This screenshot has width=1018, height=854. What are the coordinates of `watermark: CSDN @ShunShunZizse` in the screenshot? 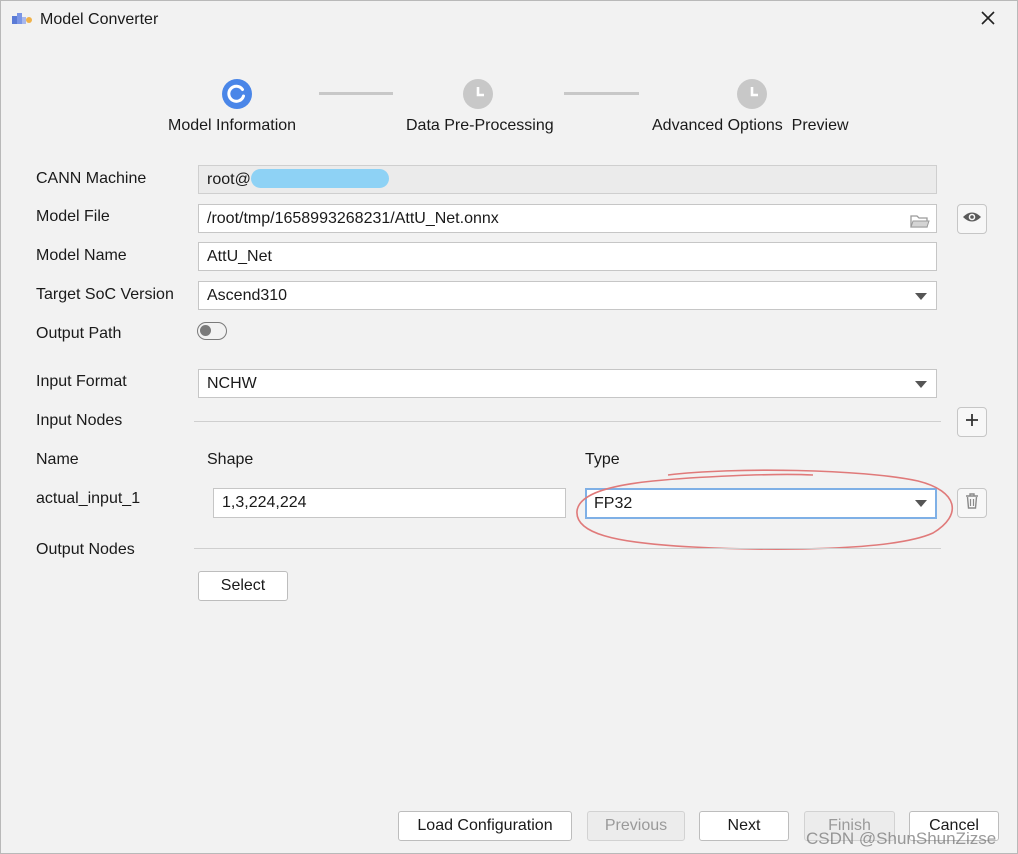 It's located at (901, 838).